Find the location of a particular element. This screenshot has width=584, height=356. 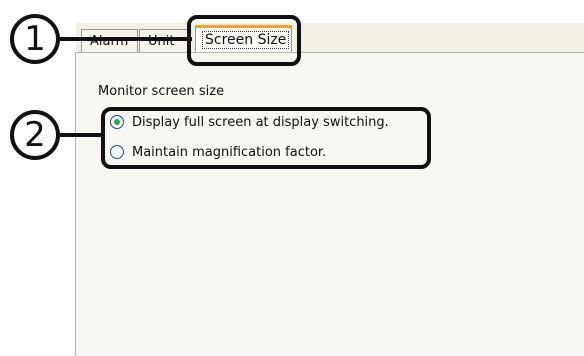

tab-unit: Unit is located at coordinates (164, 41).